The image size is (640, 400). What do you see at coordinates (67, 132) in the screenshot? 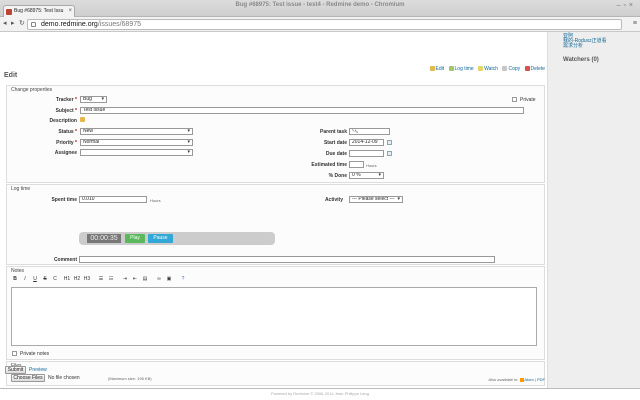
I see `status-label: Status *` at bounding box center [67, 132].